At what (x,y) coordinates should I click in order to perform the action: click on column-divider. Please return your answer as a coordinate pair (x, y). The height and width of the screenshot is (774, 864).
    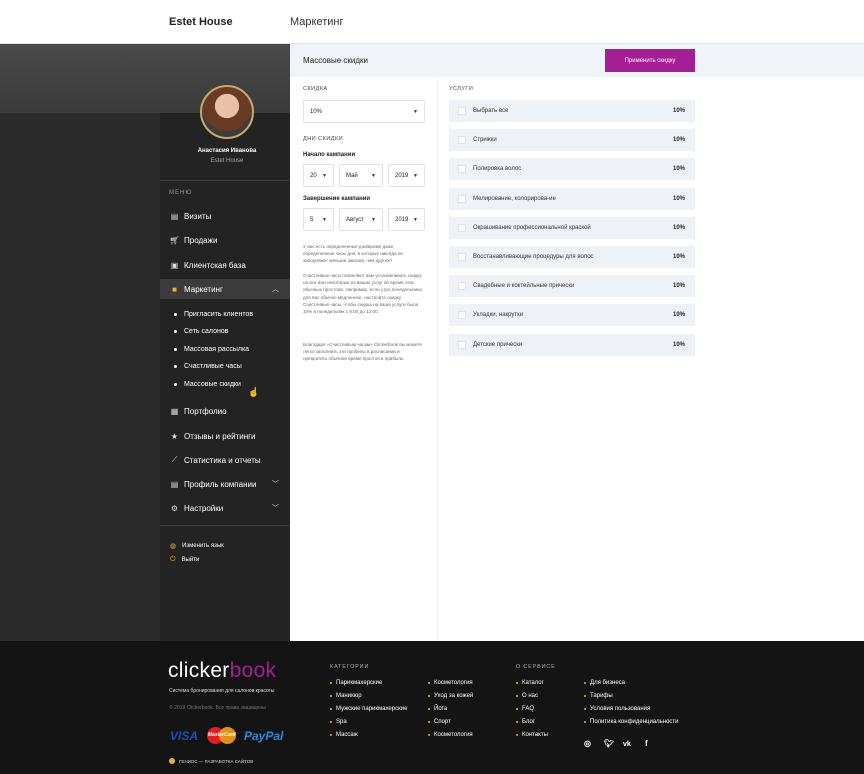
    Looking at the image, I should click on (437, 359).